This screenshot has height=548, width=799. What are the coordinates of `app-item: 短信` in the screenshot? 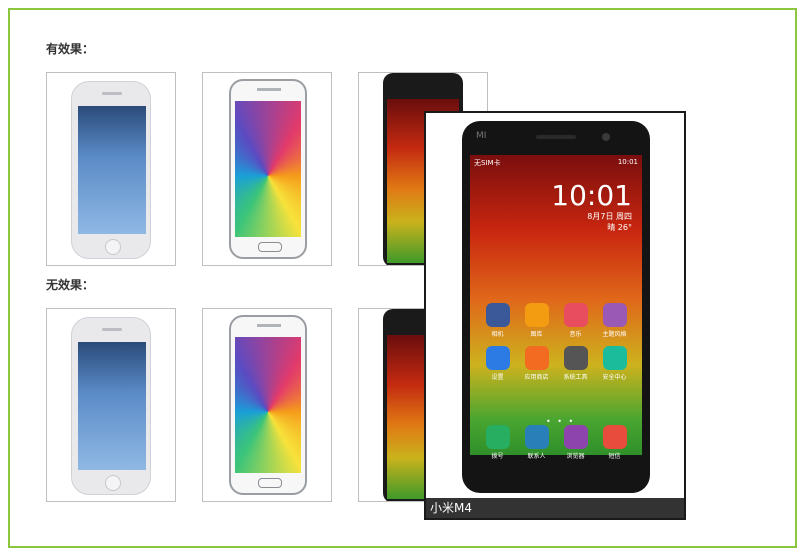 It's located at (614, 442).